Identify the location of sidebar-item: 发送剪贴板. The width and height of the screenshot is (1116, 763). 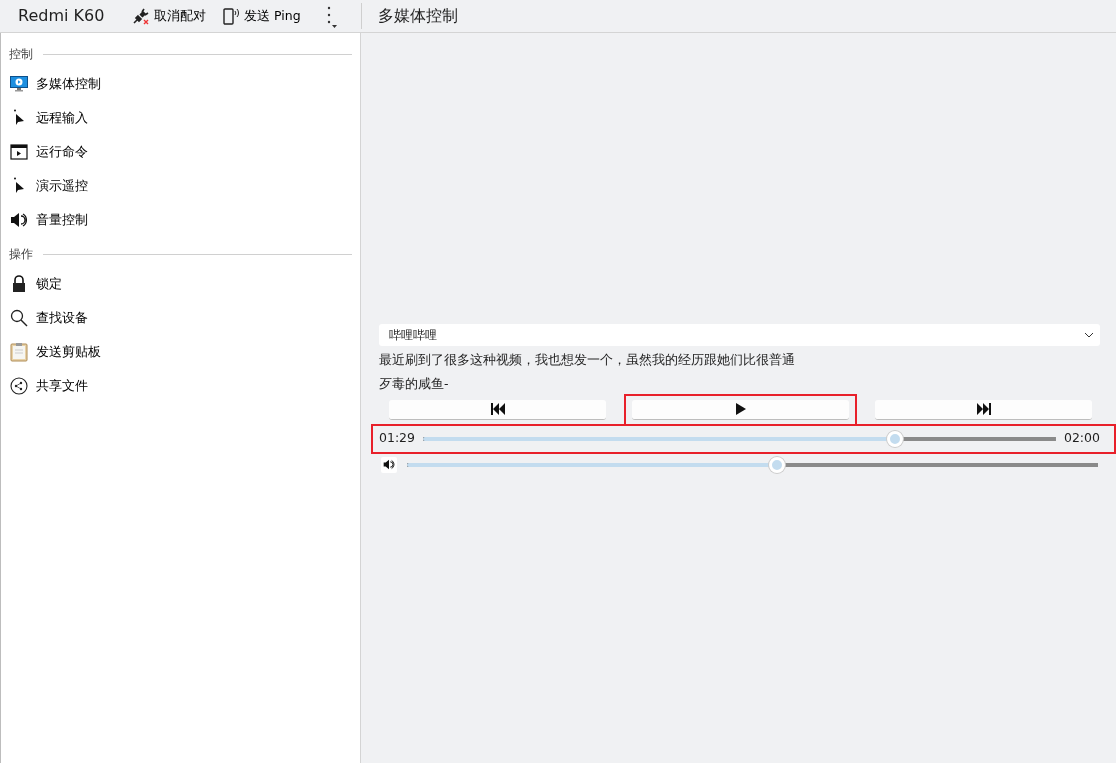
(180, 352).